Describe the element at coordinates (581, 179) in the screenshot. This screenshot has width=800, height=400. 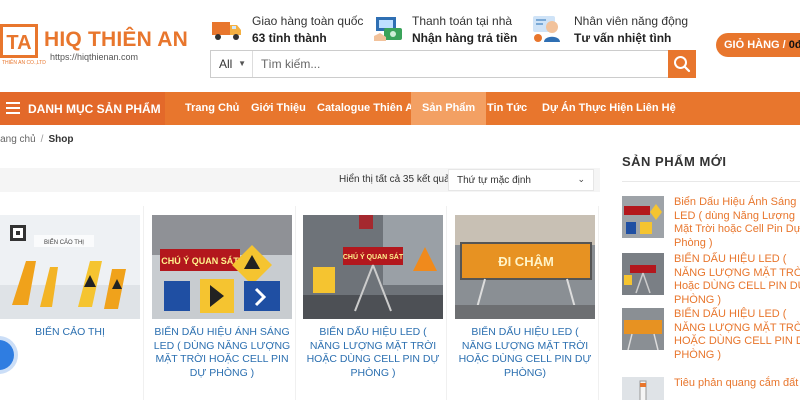
I see `chevron-down-icon: ⌄` at that location.